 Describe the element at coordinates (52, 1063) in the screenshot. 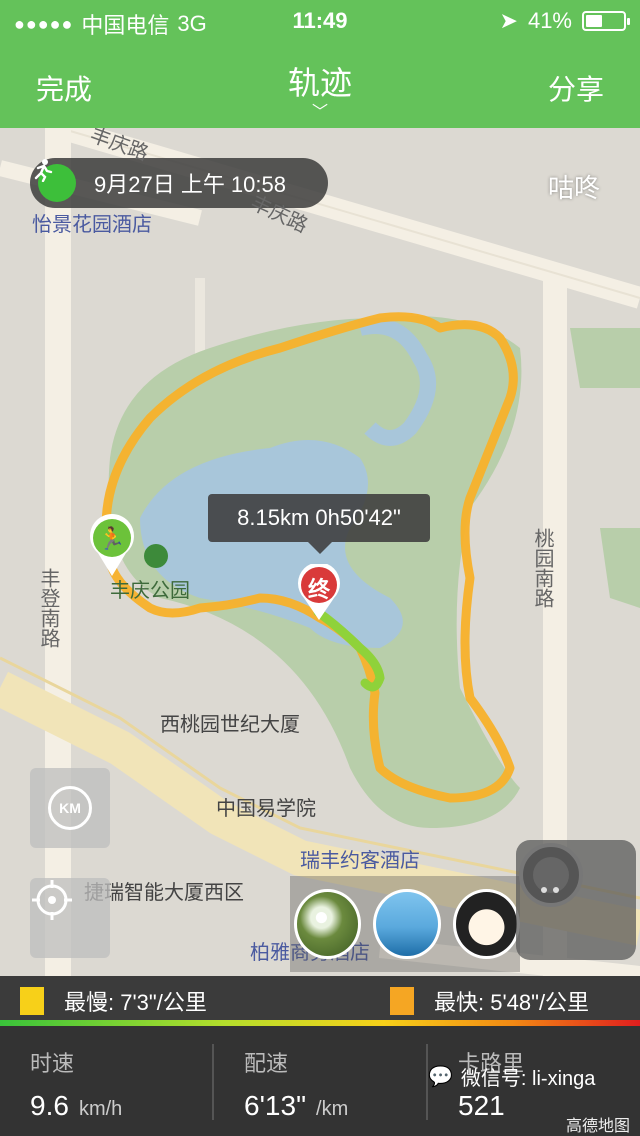

I see `speed-label: 时速` at that location.